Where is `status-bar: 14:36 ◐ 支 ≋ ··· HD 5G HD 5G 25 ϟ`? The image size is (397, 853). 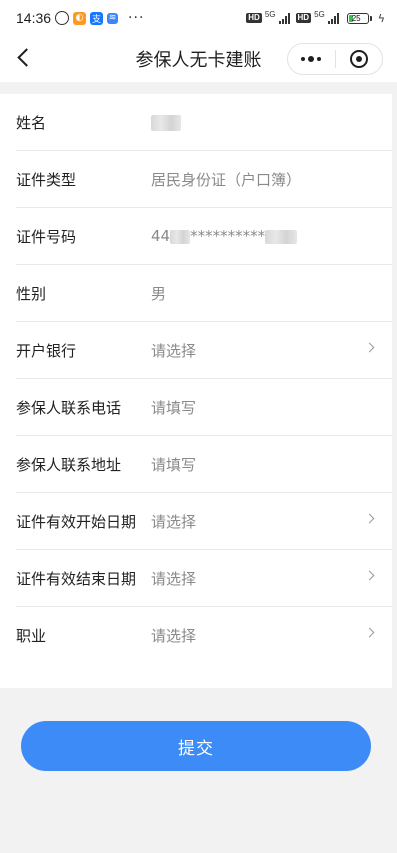 status-bar: 14:36 ◐ 支 ≋ ··· HD 5G HD 5G 25 ϟ is located at coordinates (198, 18).